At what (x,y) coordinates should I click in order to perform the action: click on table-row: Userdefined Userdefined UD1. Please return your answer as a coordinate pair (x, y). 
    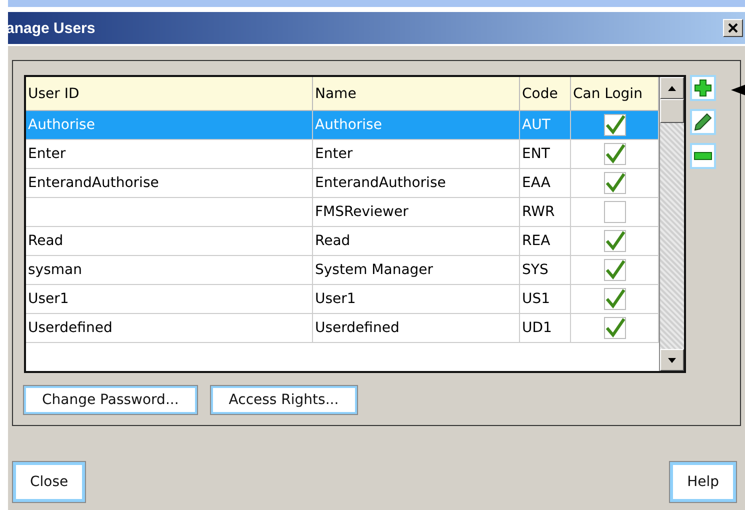
    Looking at the image, I should click on (342, 328).